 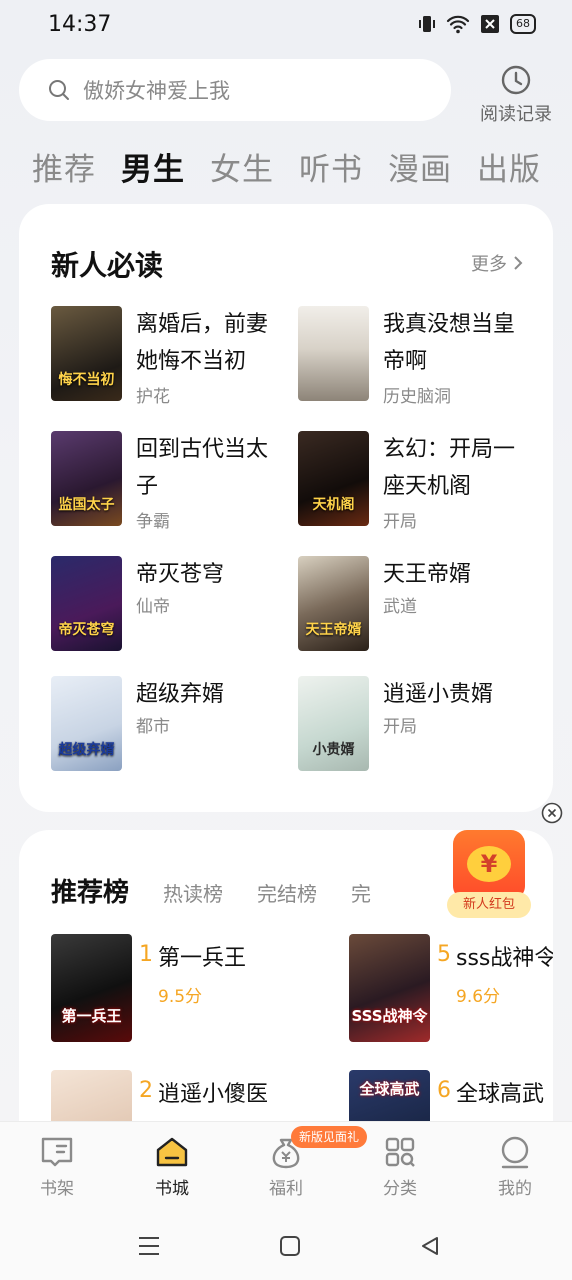 What do you see at coordinates (146, 1090) in the screenshot?
I see `rank-number: 2` at bounding box center [146, 1090].